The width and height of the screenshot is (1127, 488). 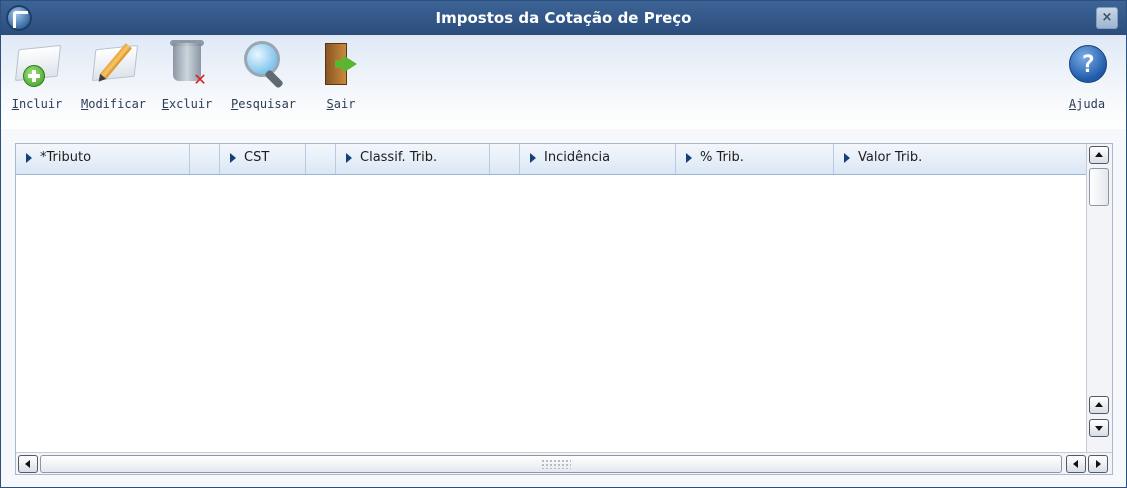 What do you see at coordinates (114, 64) in the screenshot?
I see `edit-pencil-icon` at bounding box center [114, 64].